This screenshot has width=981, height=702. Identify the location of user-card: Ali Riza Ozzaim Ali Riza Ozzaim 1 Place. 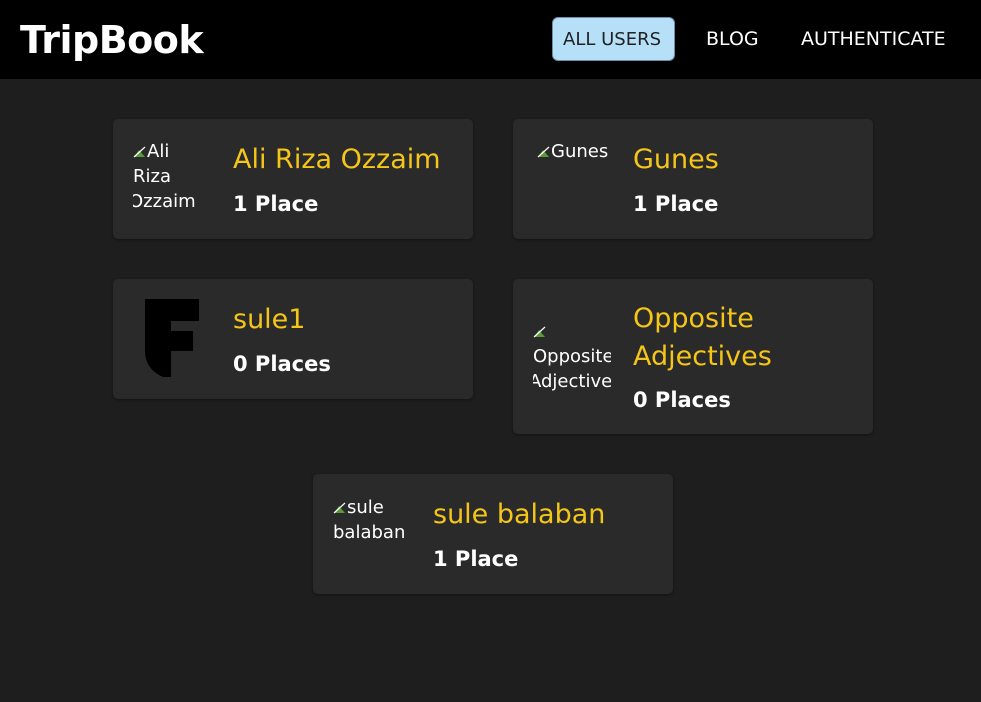
(293, 179).